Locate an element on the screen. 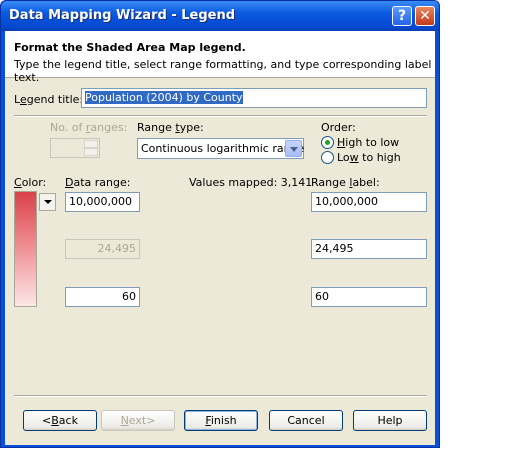 This screenshot has height=452, width=528. label-part: ack is located at coordinates (68, 420).